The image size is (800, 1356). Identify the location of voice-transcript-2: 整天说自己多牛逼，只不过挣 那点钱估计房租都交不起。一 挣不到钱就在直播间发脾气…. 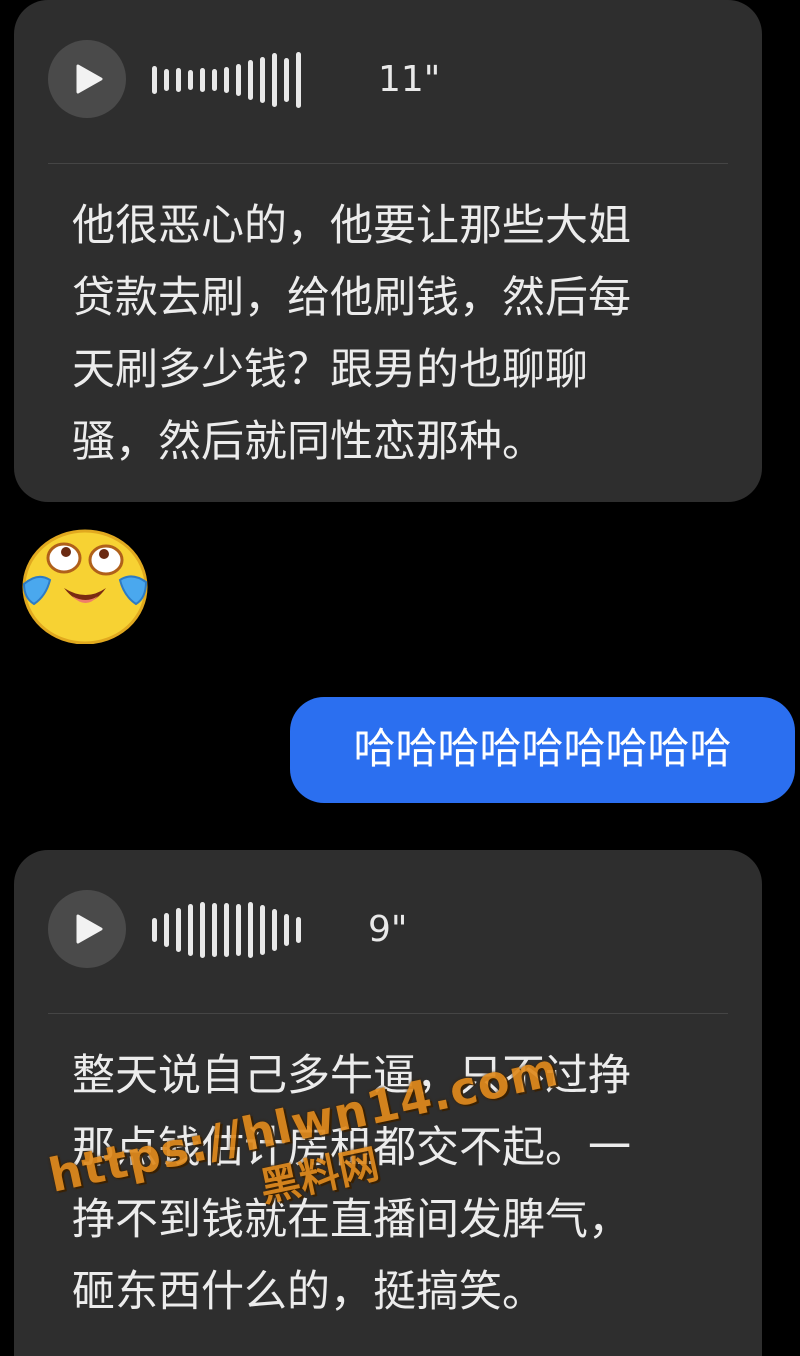
(351, 1184).